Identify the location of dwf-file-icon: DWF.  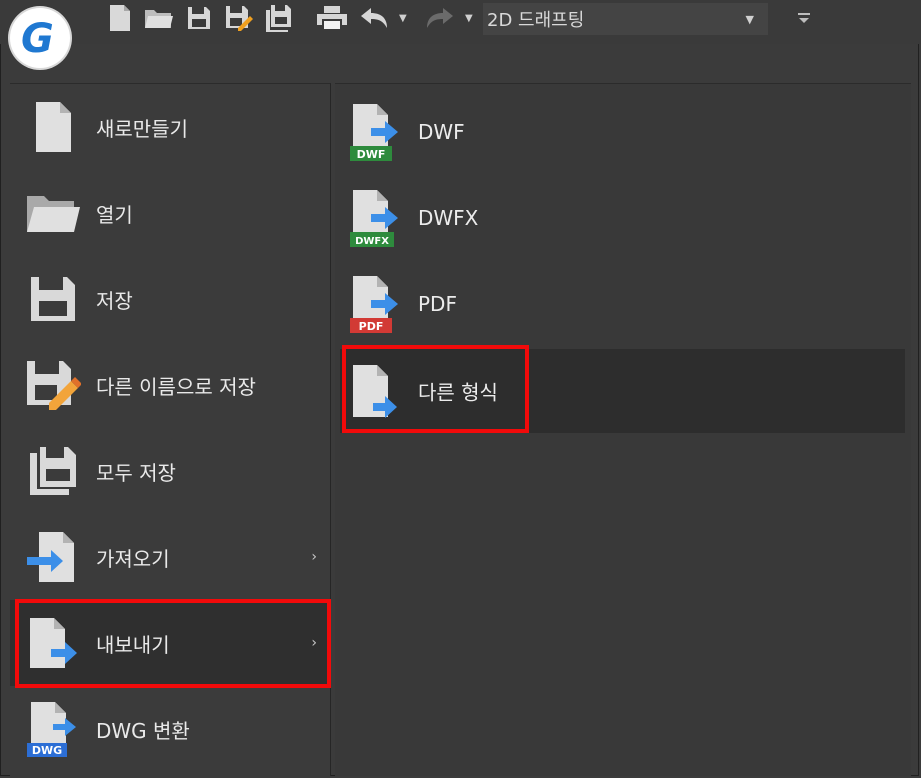
(375, 132).